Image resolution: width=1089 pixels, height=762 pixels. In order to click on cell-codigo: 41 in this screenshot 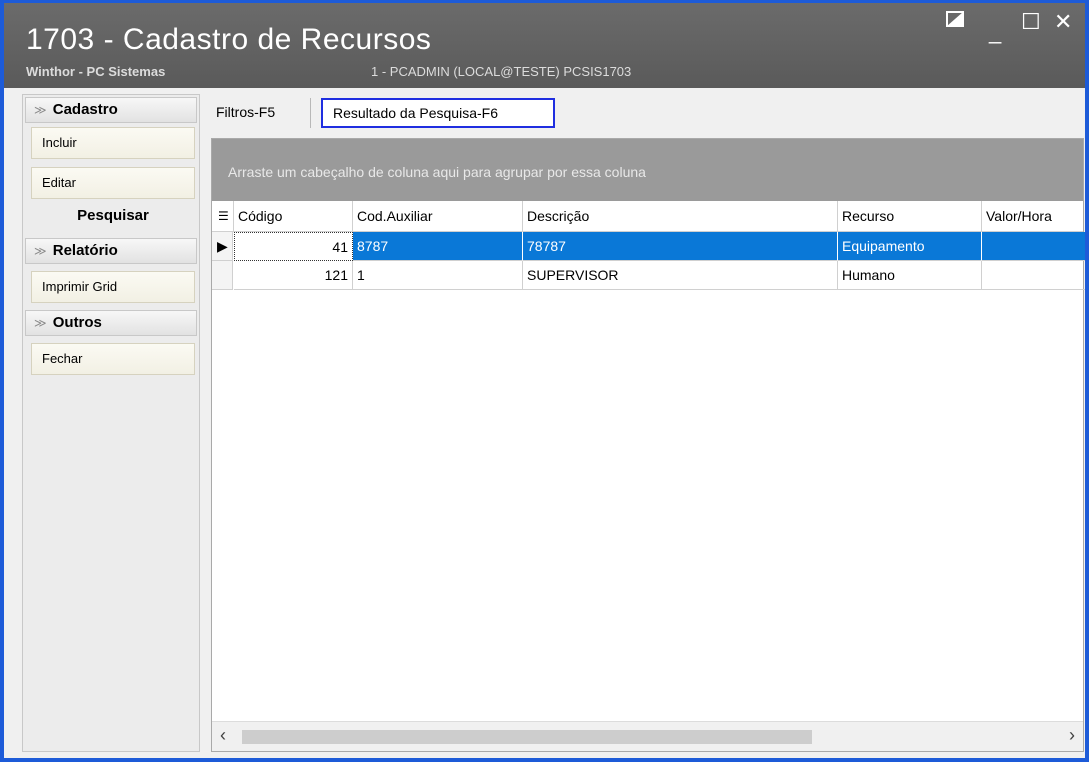, I will do `click(293, 246)`.